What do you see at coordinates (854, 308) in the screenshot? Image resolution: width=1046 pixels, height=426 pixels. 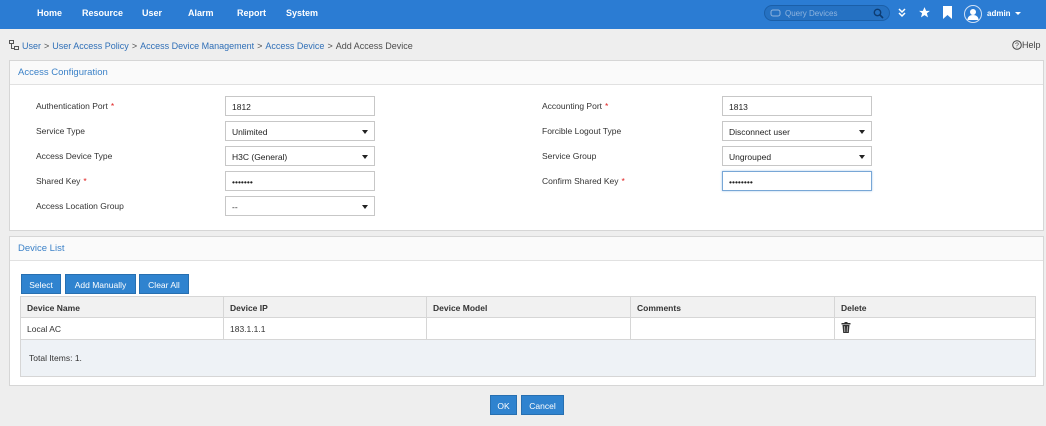 I see `column-header-delete: Delete` at bounding box center [854, 308].